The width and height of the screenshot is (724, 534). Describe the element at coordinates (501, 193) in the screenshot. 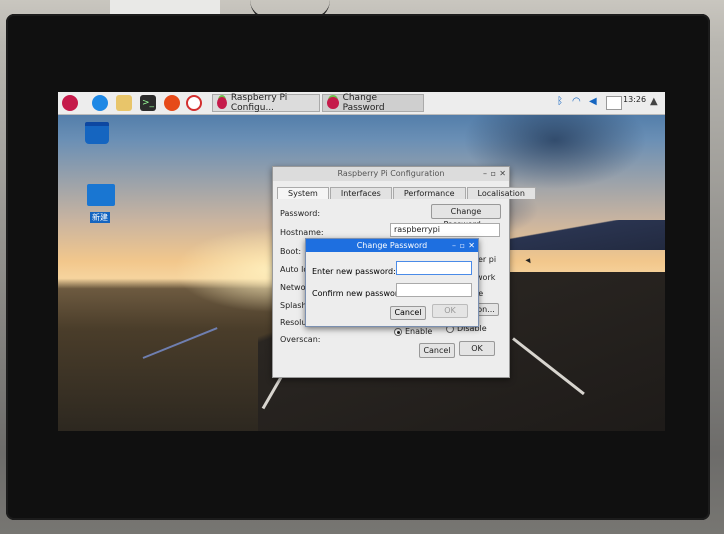

I see `tab-localisation: Localisation` at that location.